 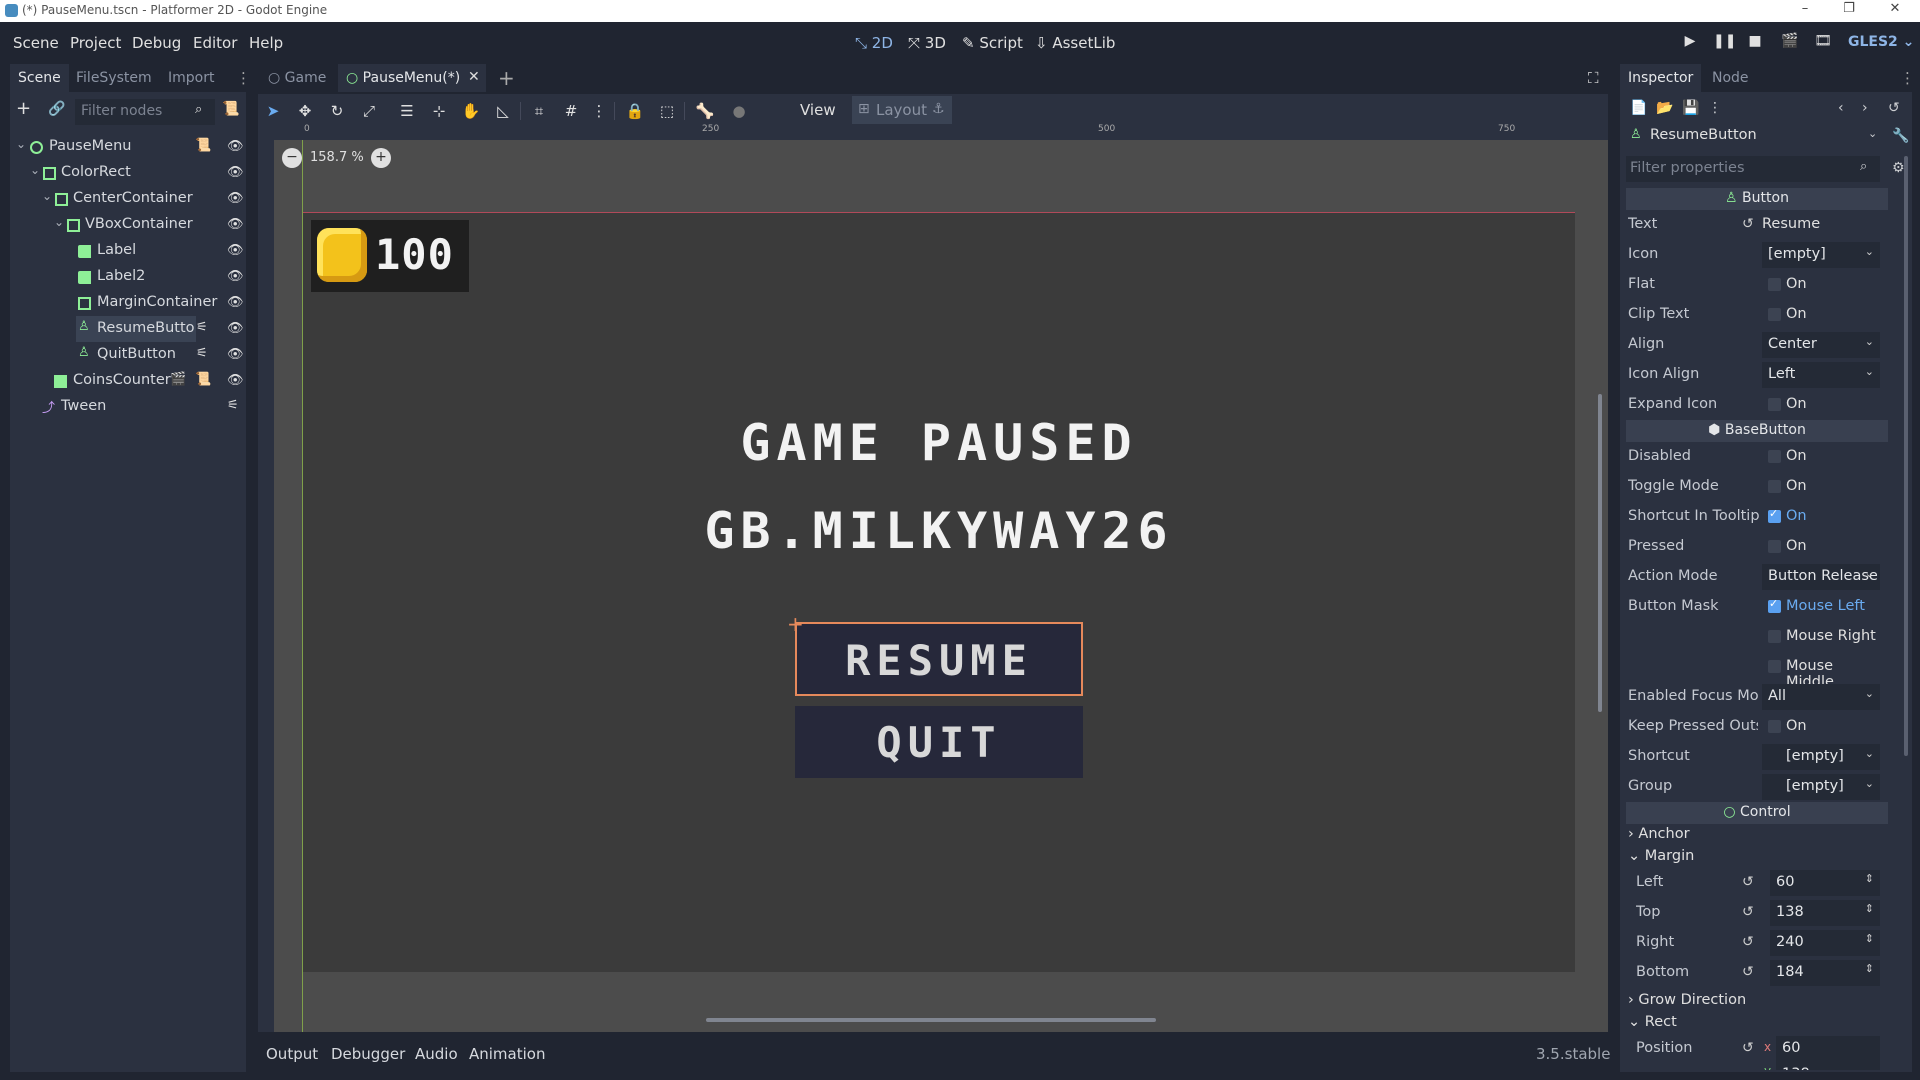 What do you see at coordinates (874, 43) in the screenshot?
I see `workspace-2d-button: ⤡ 2D` at bounding box center [874, 43].